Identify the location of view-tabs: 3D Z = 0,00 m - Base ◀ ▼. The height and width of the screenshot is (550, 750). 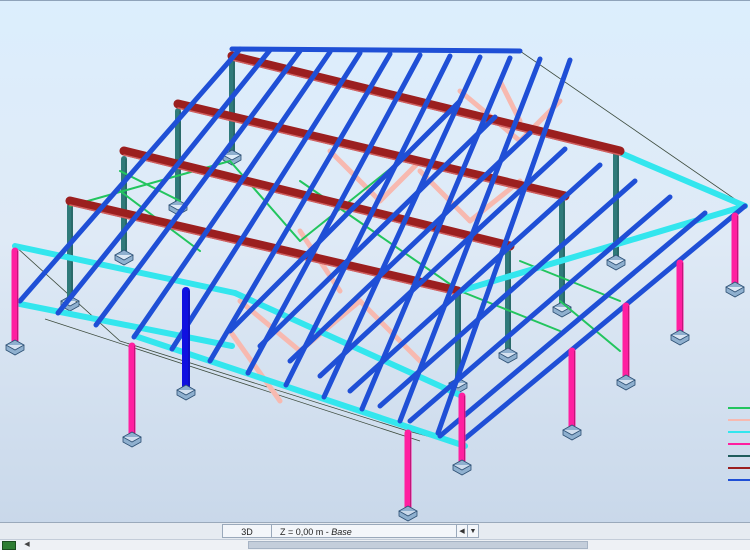
(350, 531).